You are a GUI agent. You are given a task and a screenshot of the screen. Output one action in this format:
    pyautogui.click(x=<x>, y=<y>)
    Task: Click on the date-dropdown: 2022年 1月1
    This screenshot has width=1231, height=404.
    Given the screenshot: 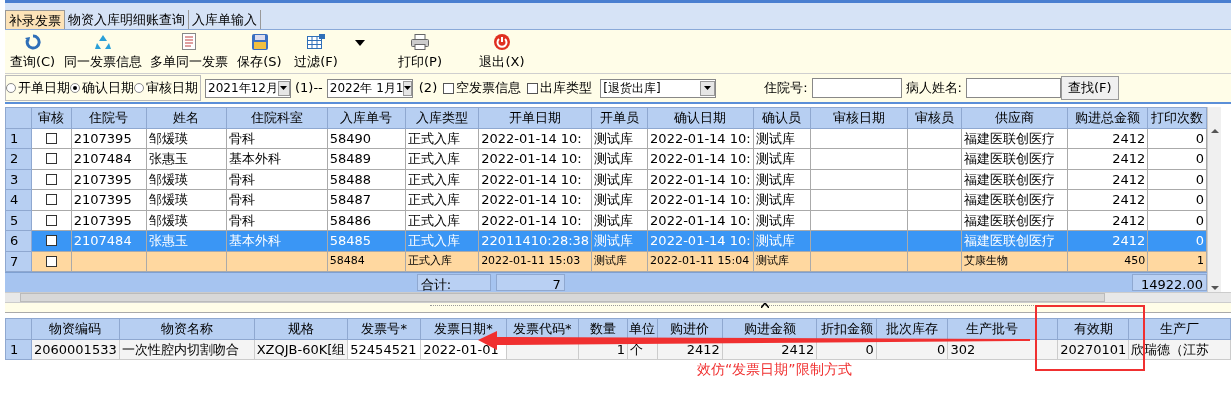 What is the action you would take?
    pyautogui.click(x=369, y=88)
    